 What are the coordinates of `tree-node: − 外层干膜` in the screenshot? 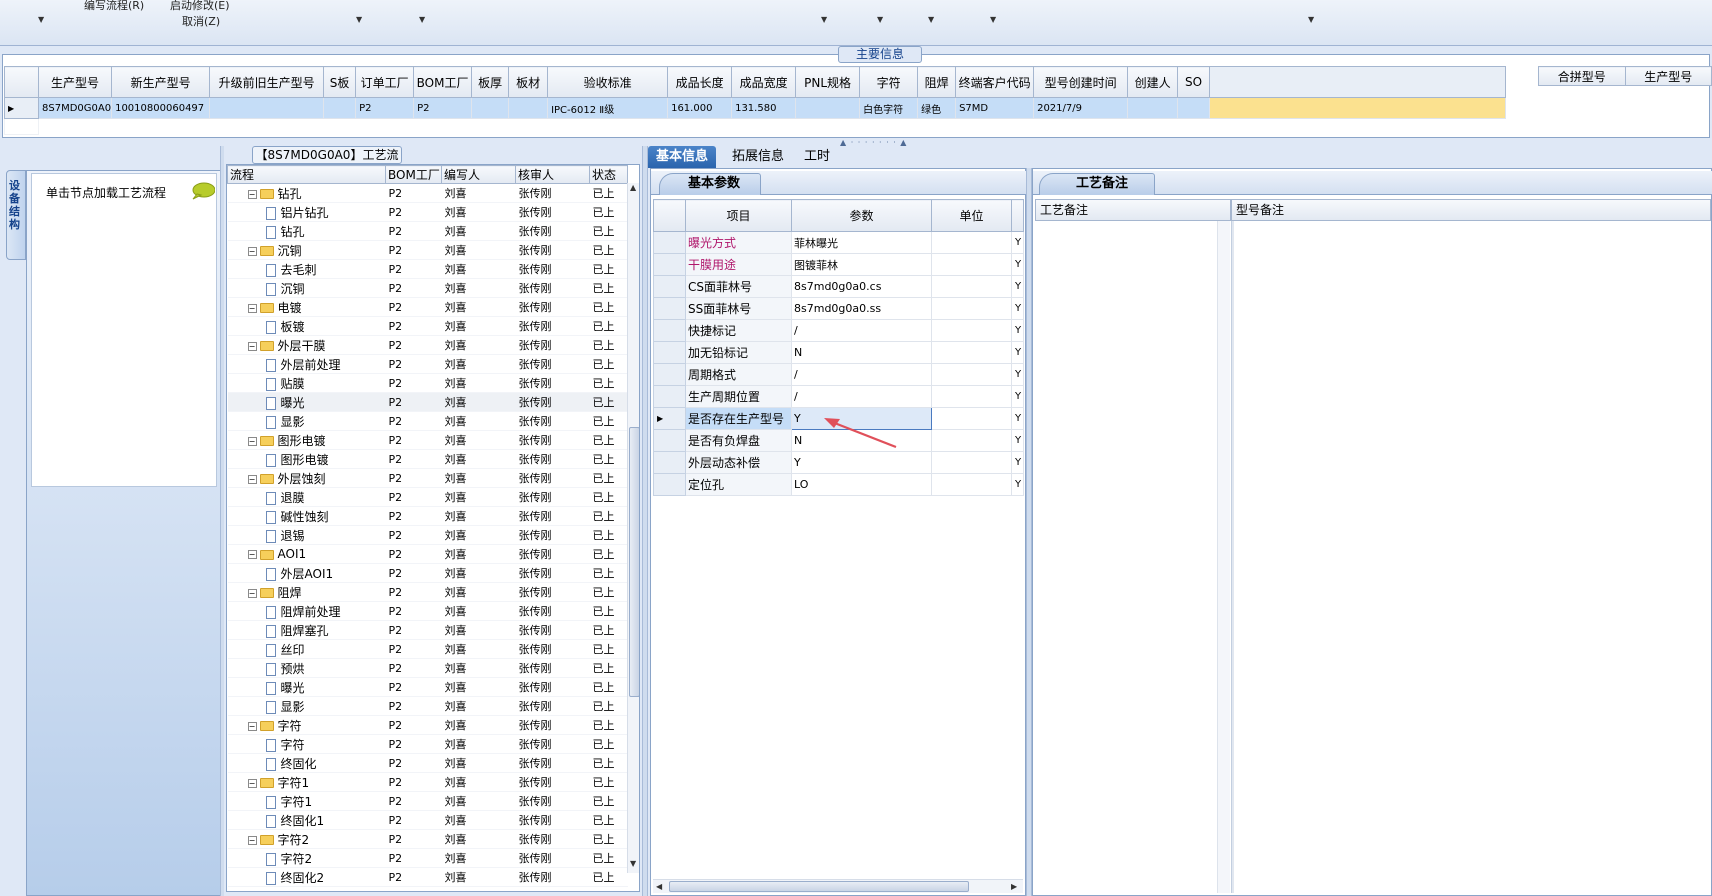 It's located at (306, 345).